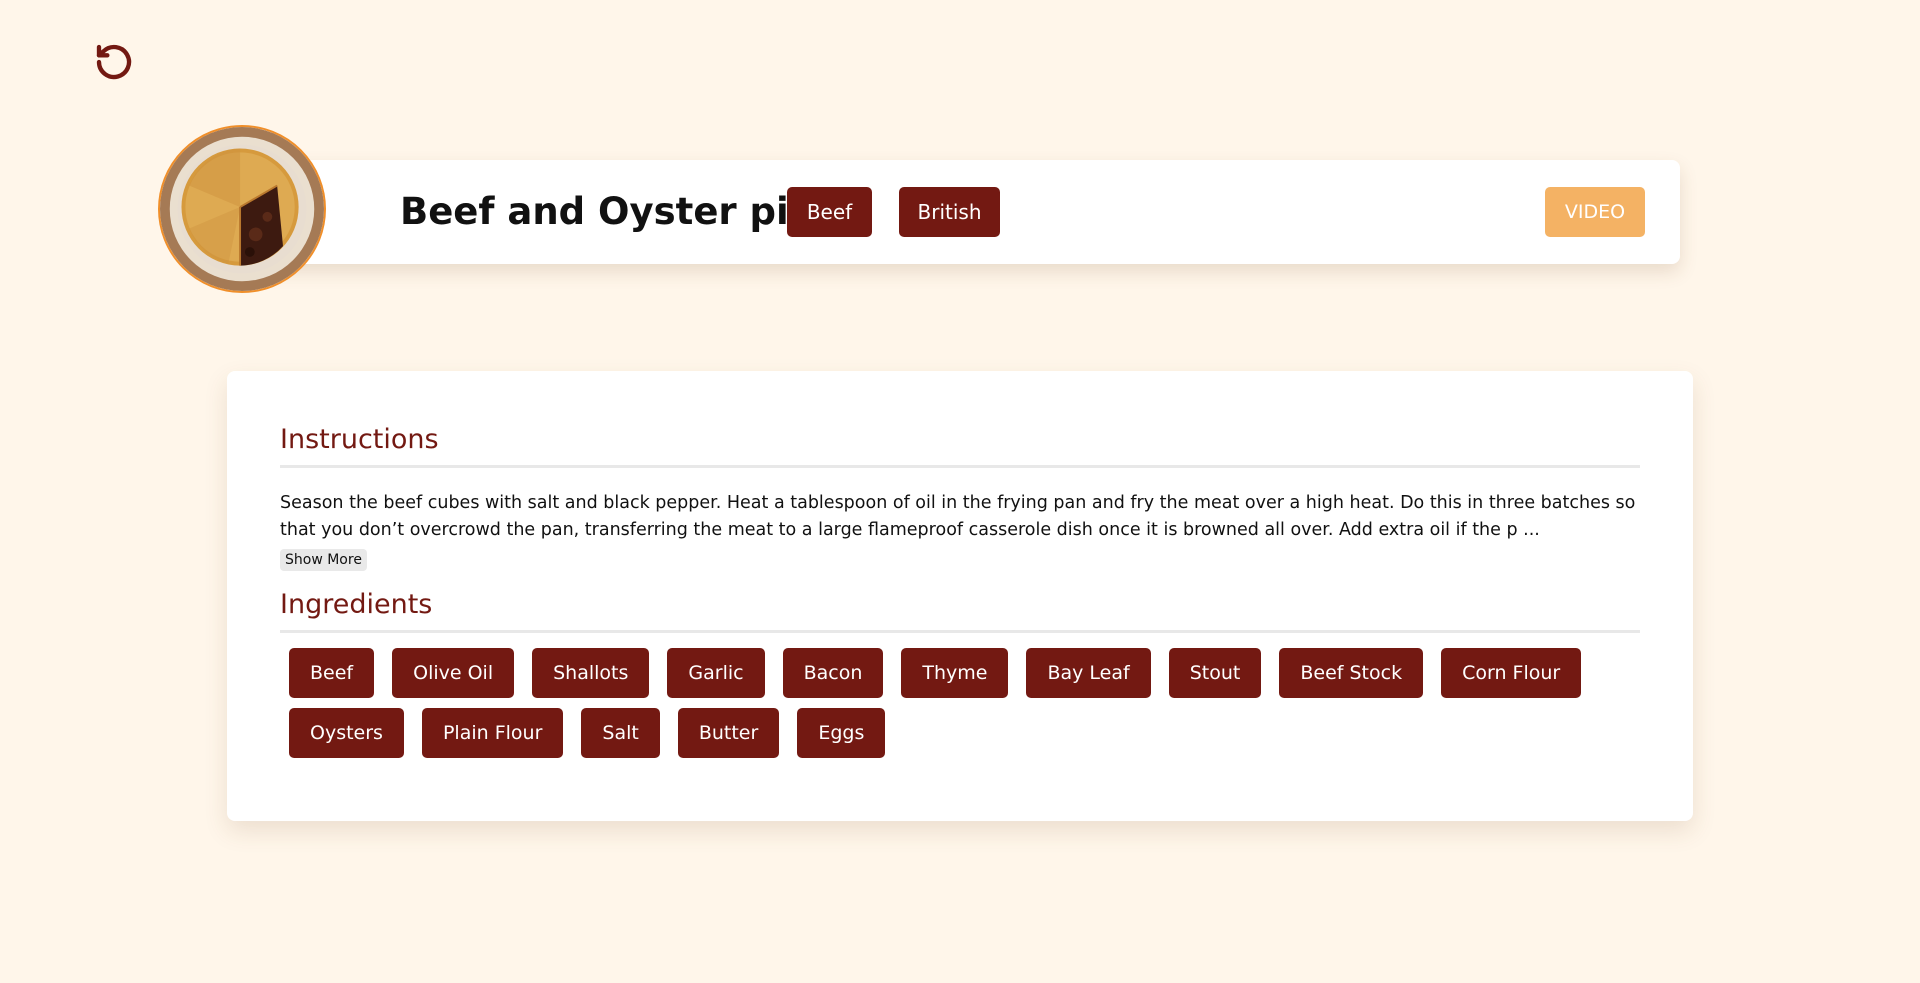 The height and width of the screenshot is (983, 1920). Describe the element at coordinates (356, 604) in the screenshot. I see `ingredients-heading: Ingredients` at that location.